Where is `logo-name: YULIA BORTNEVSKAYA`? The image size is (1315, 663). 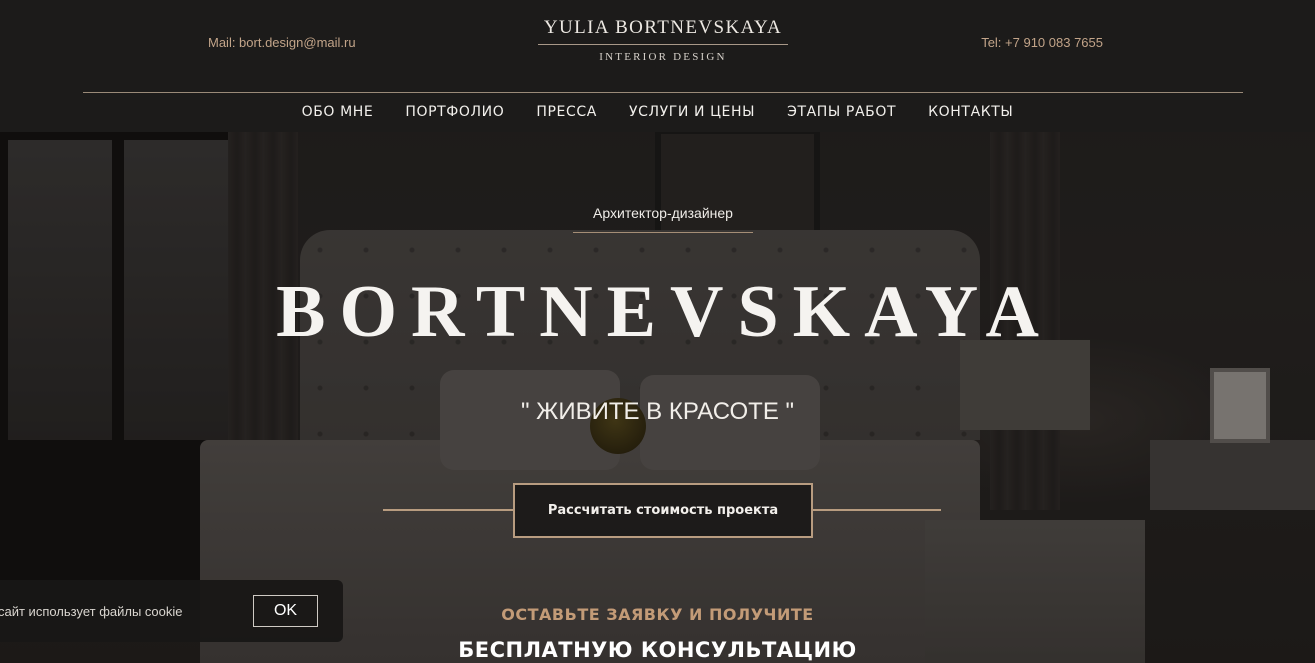
logo-name: YULIA BORTNEVSKAYA is located at coordinates (663, 31).